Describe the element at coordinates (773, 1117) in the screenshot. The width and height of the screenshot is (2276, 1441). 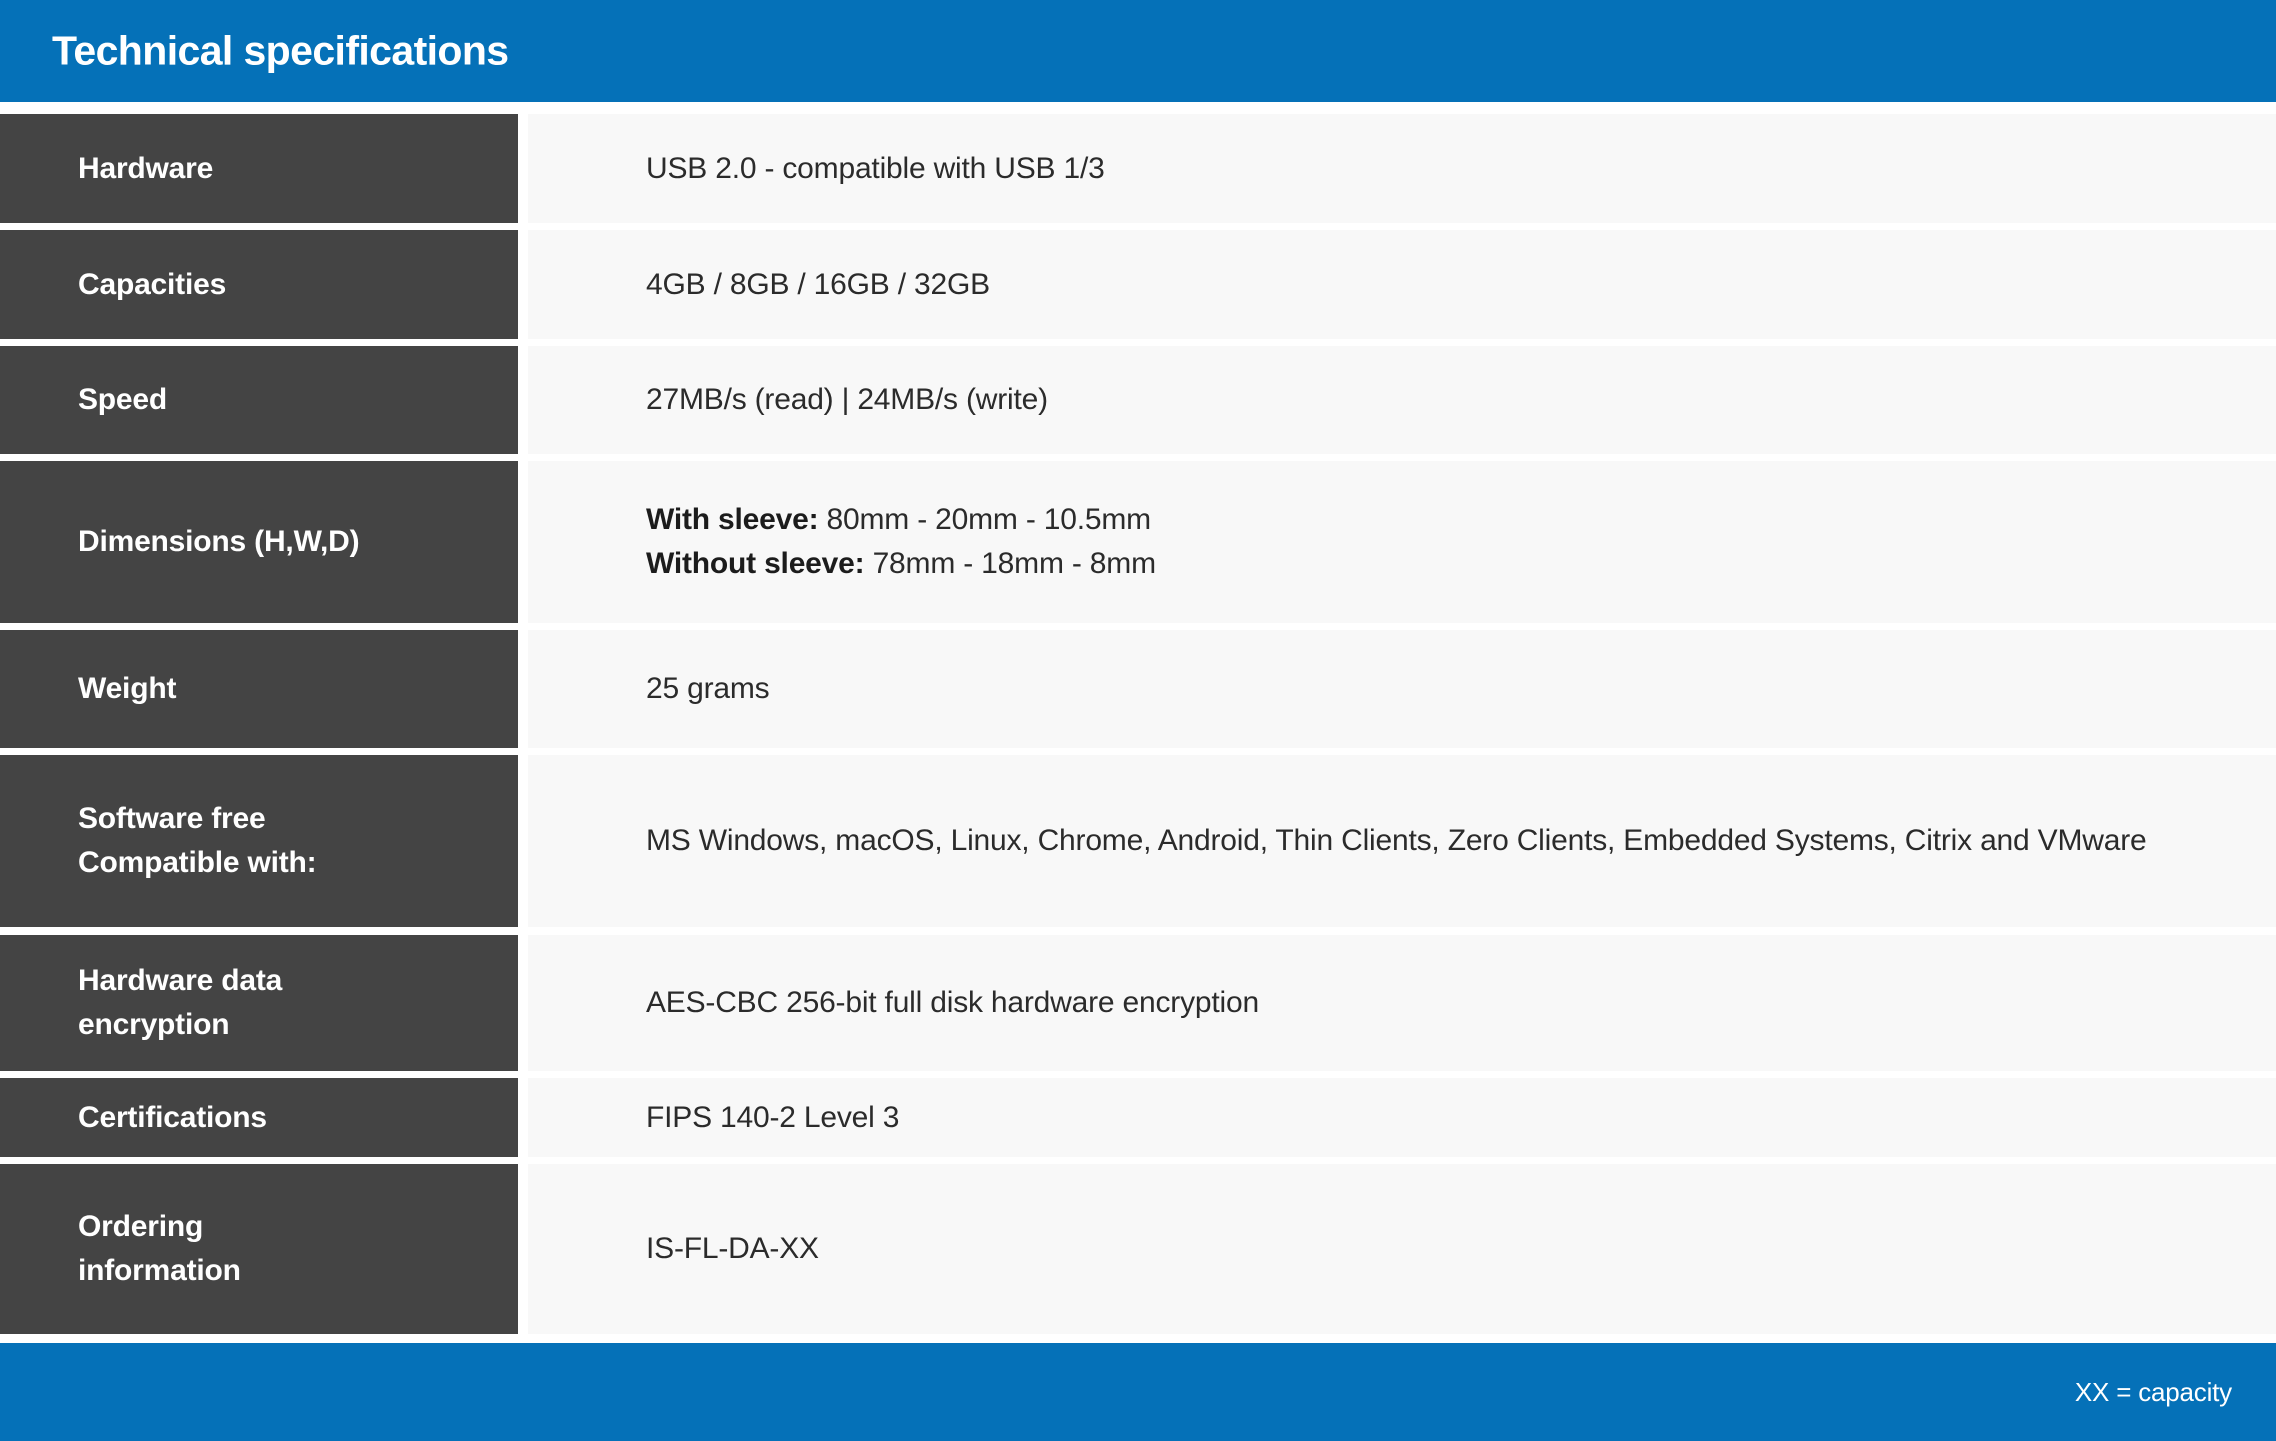
I see `spec-value-text: FIPS 140-2 Level 3` at that location.